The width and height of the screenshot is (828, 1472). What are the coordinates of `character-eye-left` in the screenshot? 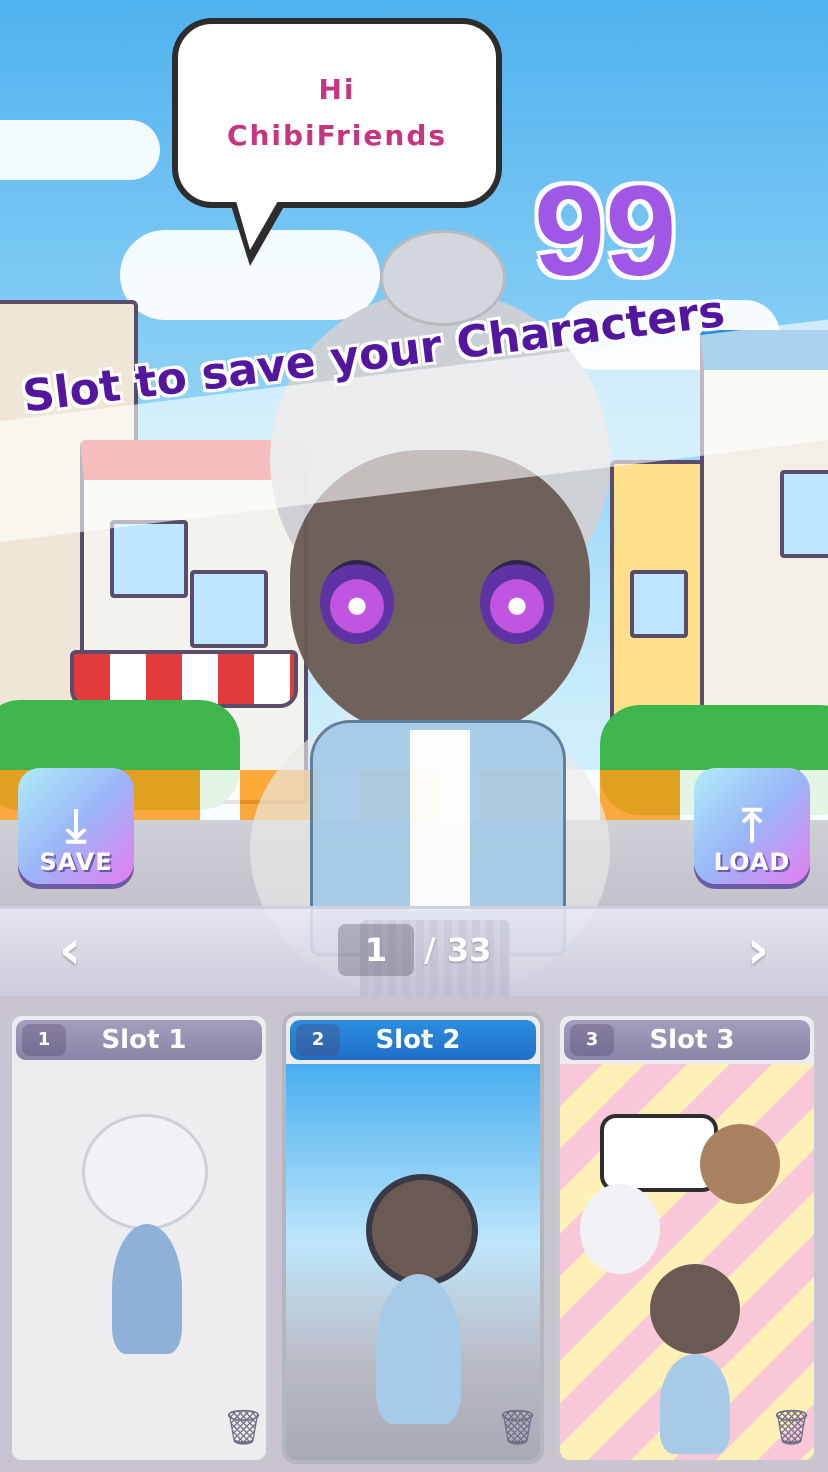 It's located at (357, 602).